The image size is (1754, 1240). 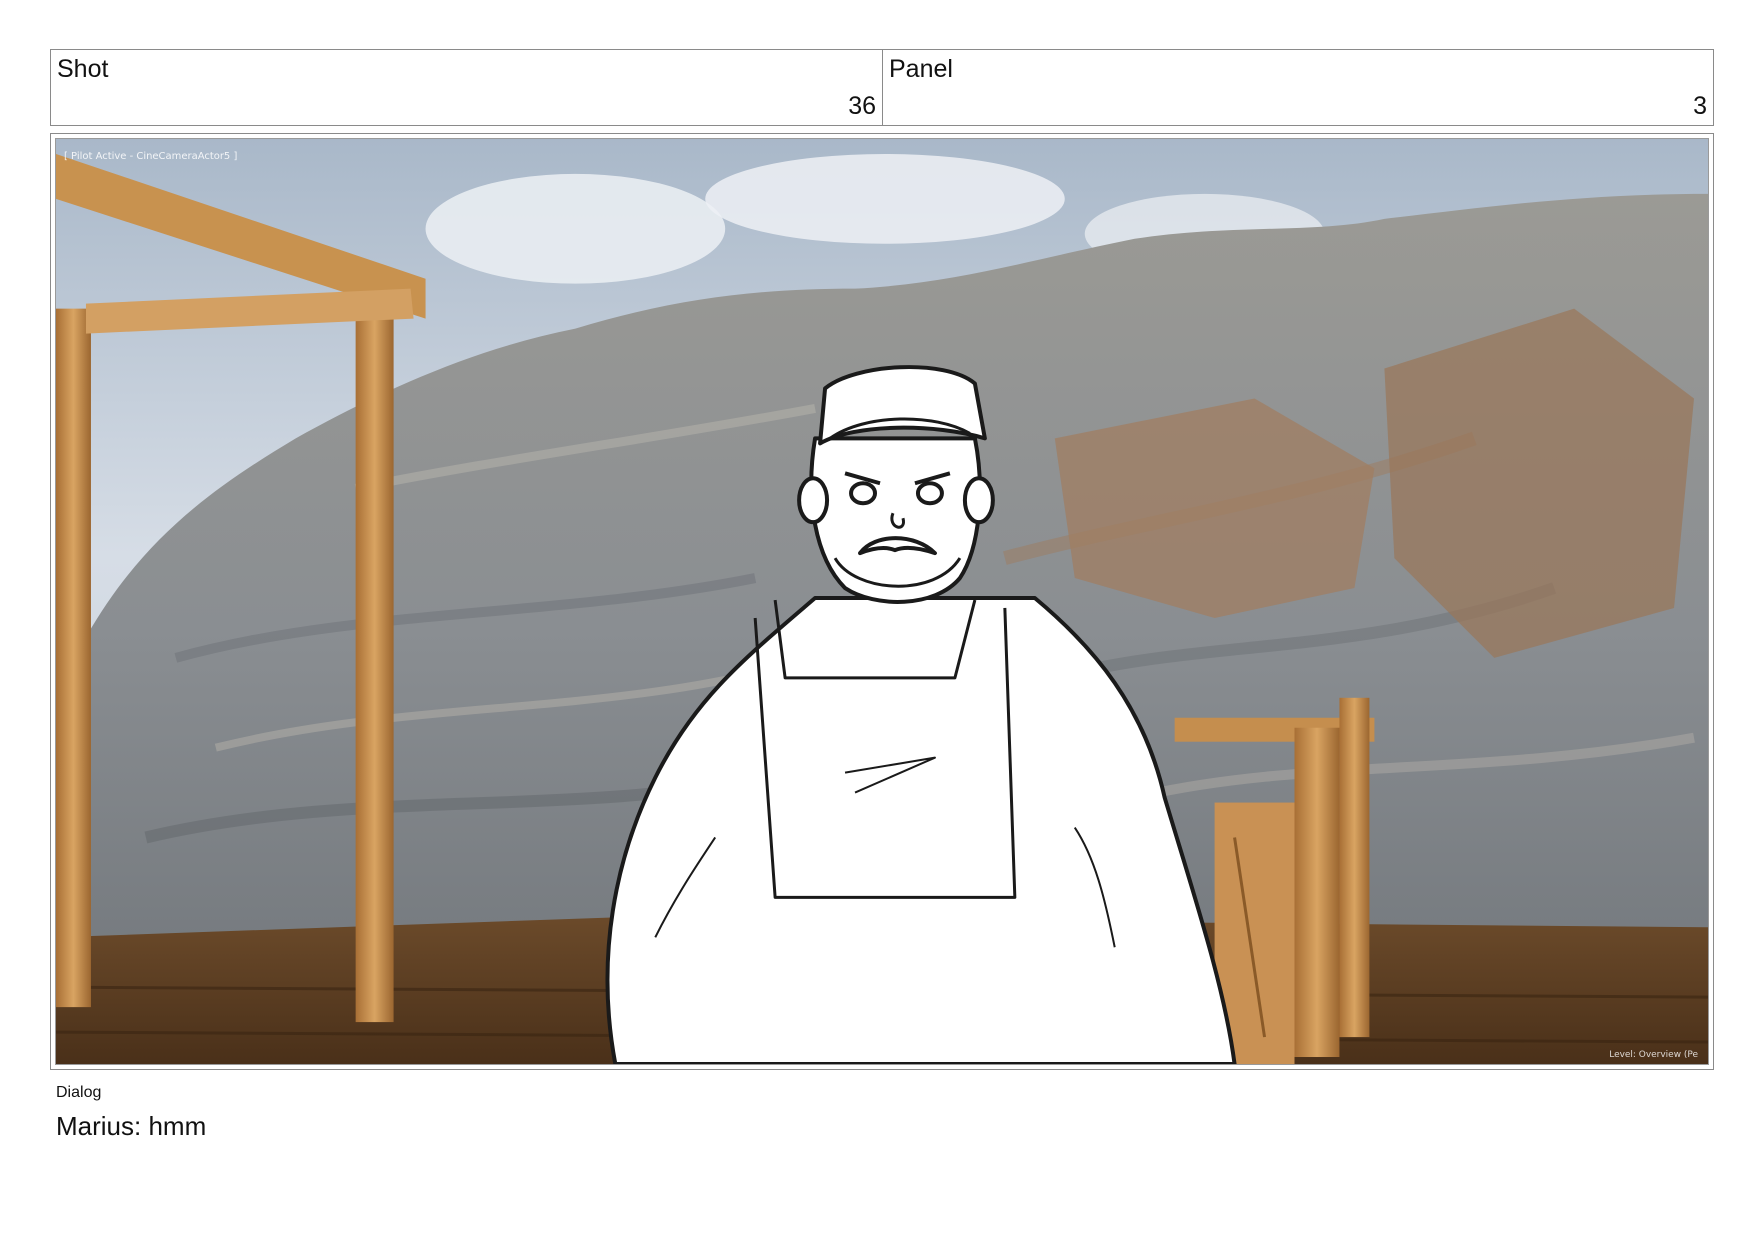 What do you see at coordinates (79, 1092) in the screenshot?
I see `dialog-label: Dialog` at bounding box center [79, 1092].